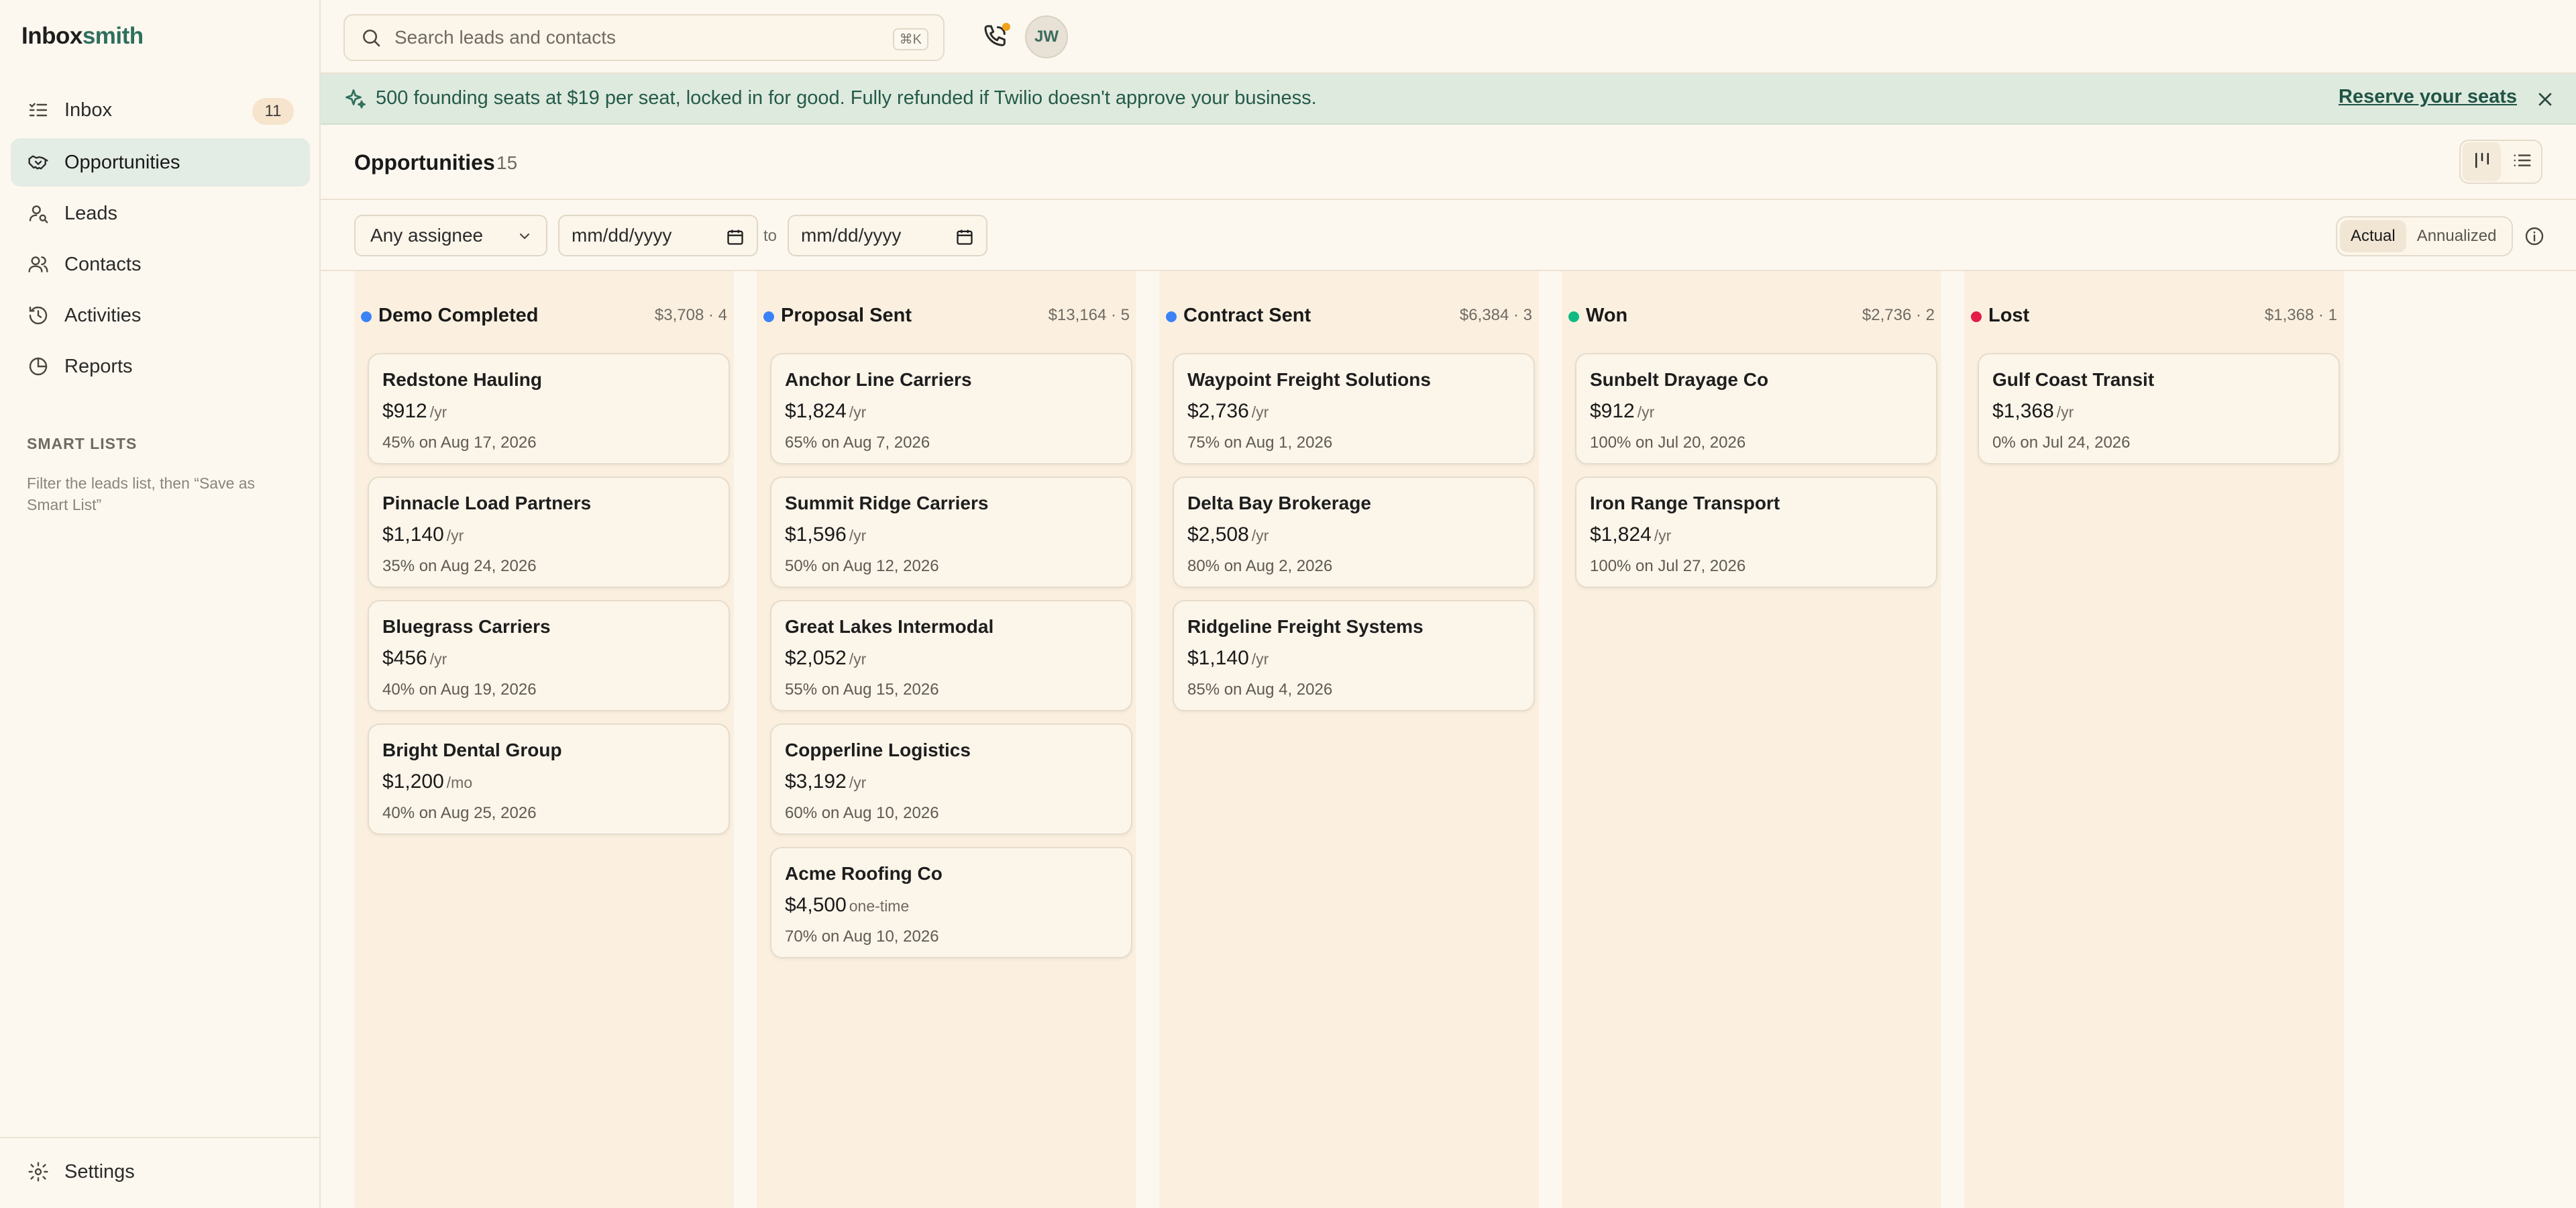  What do you see at coordinates (424, 162) in the screenshot?
I see `page-title: Opportunities` at bounding box center [424, 162].